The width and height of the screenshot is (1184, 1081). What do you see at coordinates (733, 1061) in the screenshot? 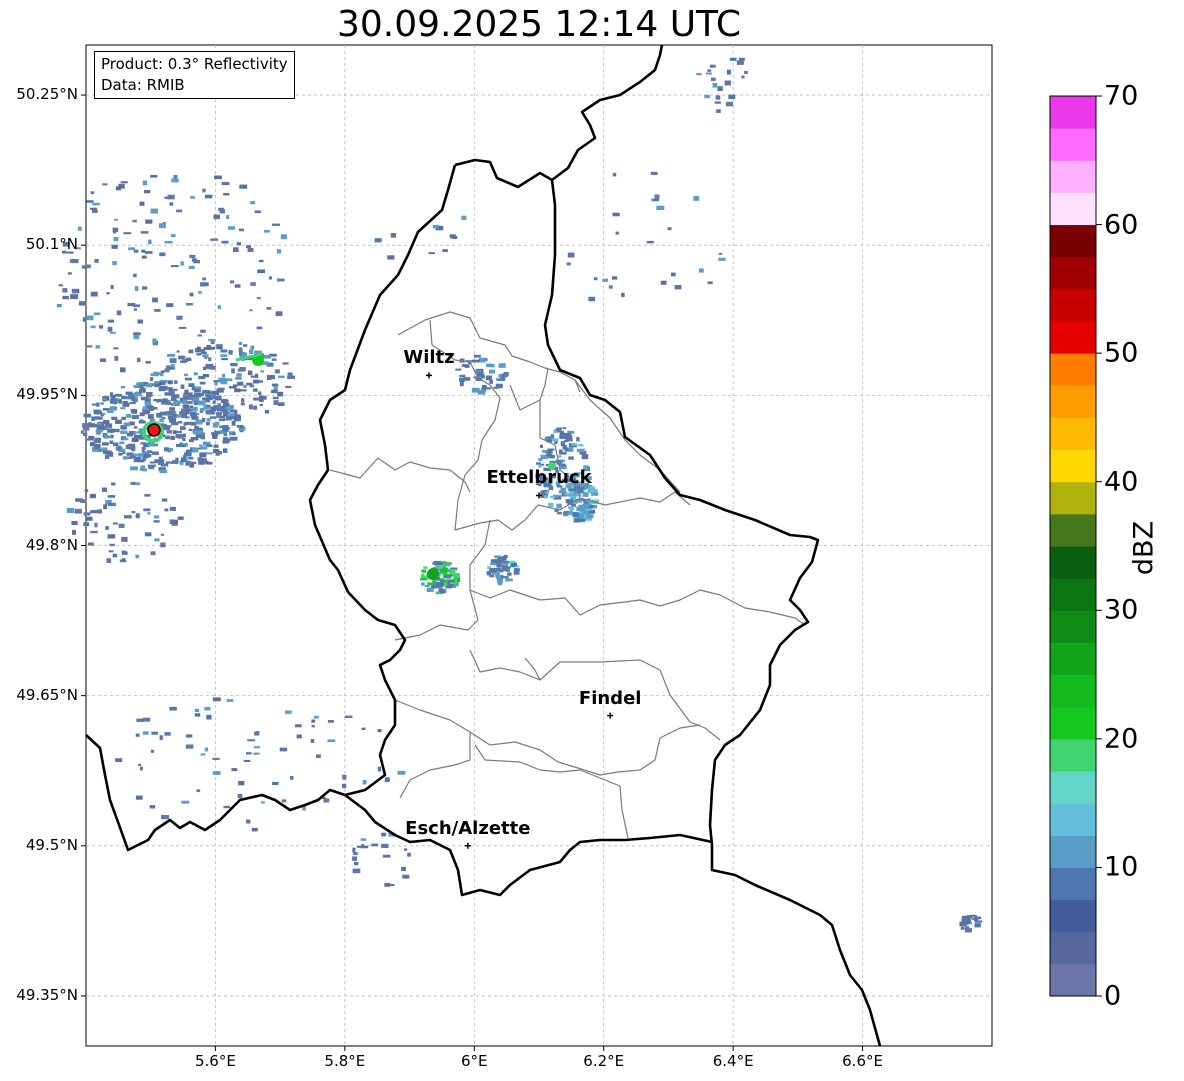
I see `lon-tick-label: 6.4°E` at bounding box center [733, 1061].